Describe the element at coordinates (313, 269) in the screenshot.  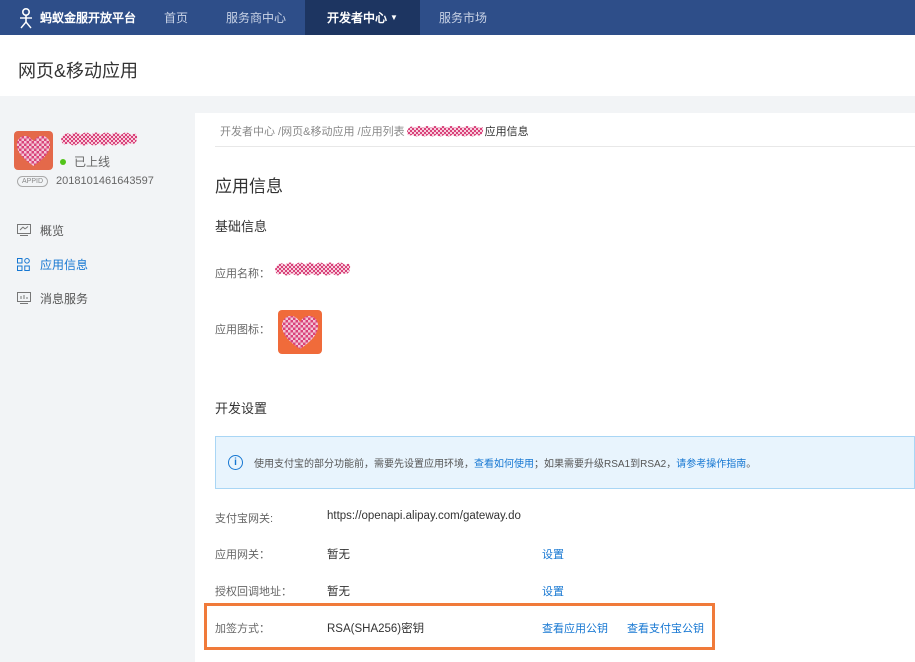
I see `app-name-value-redacted` at that location.